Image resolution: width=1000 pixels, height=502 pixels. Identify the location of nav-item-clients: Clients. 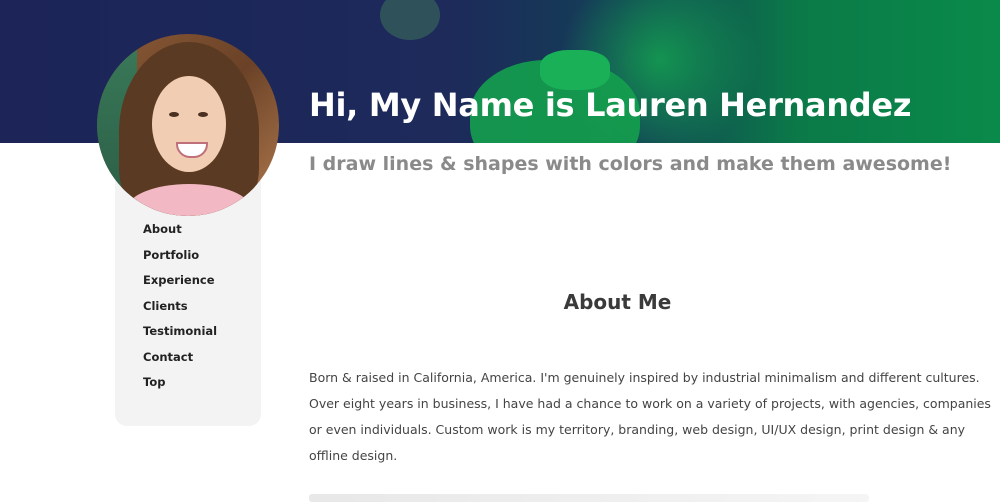
(180, 311).